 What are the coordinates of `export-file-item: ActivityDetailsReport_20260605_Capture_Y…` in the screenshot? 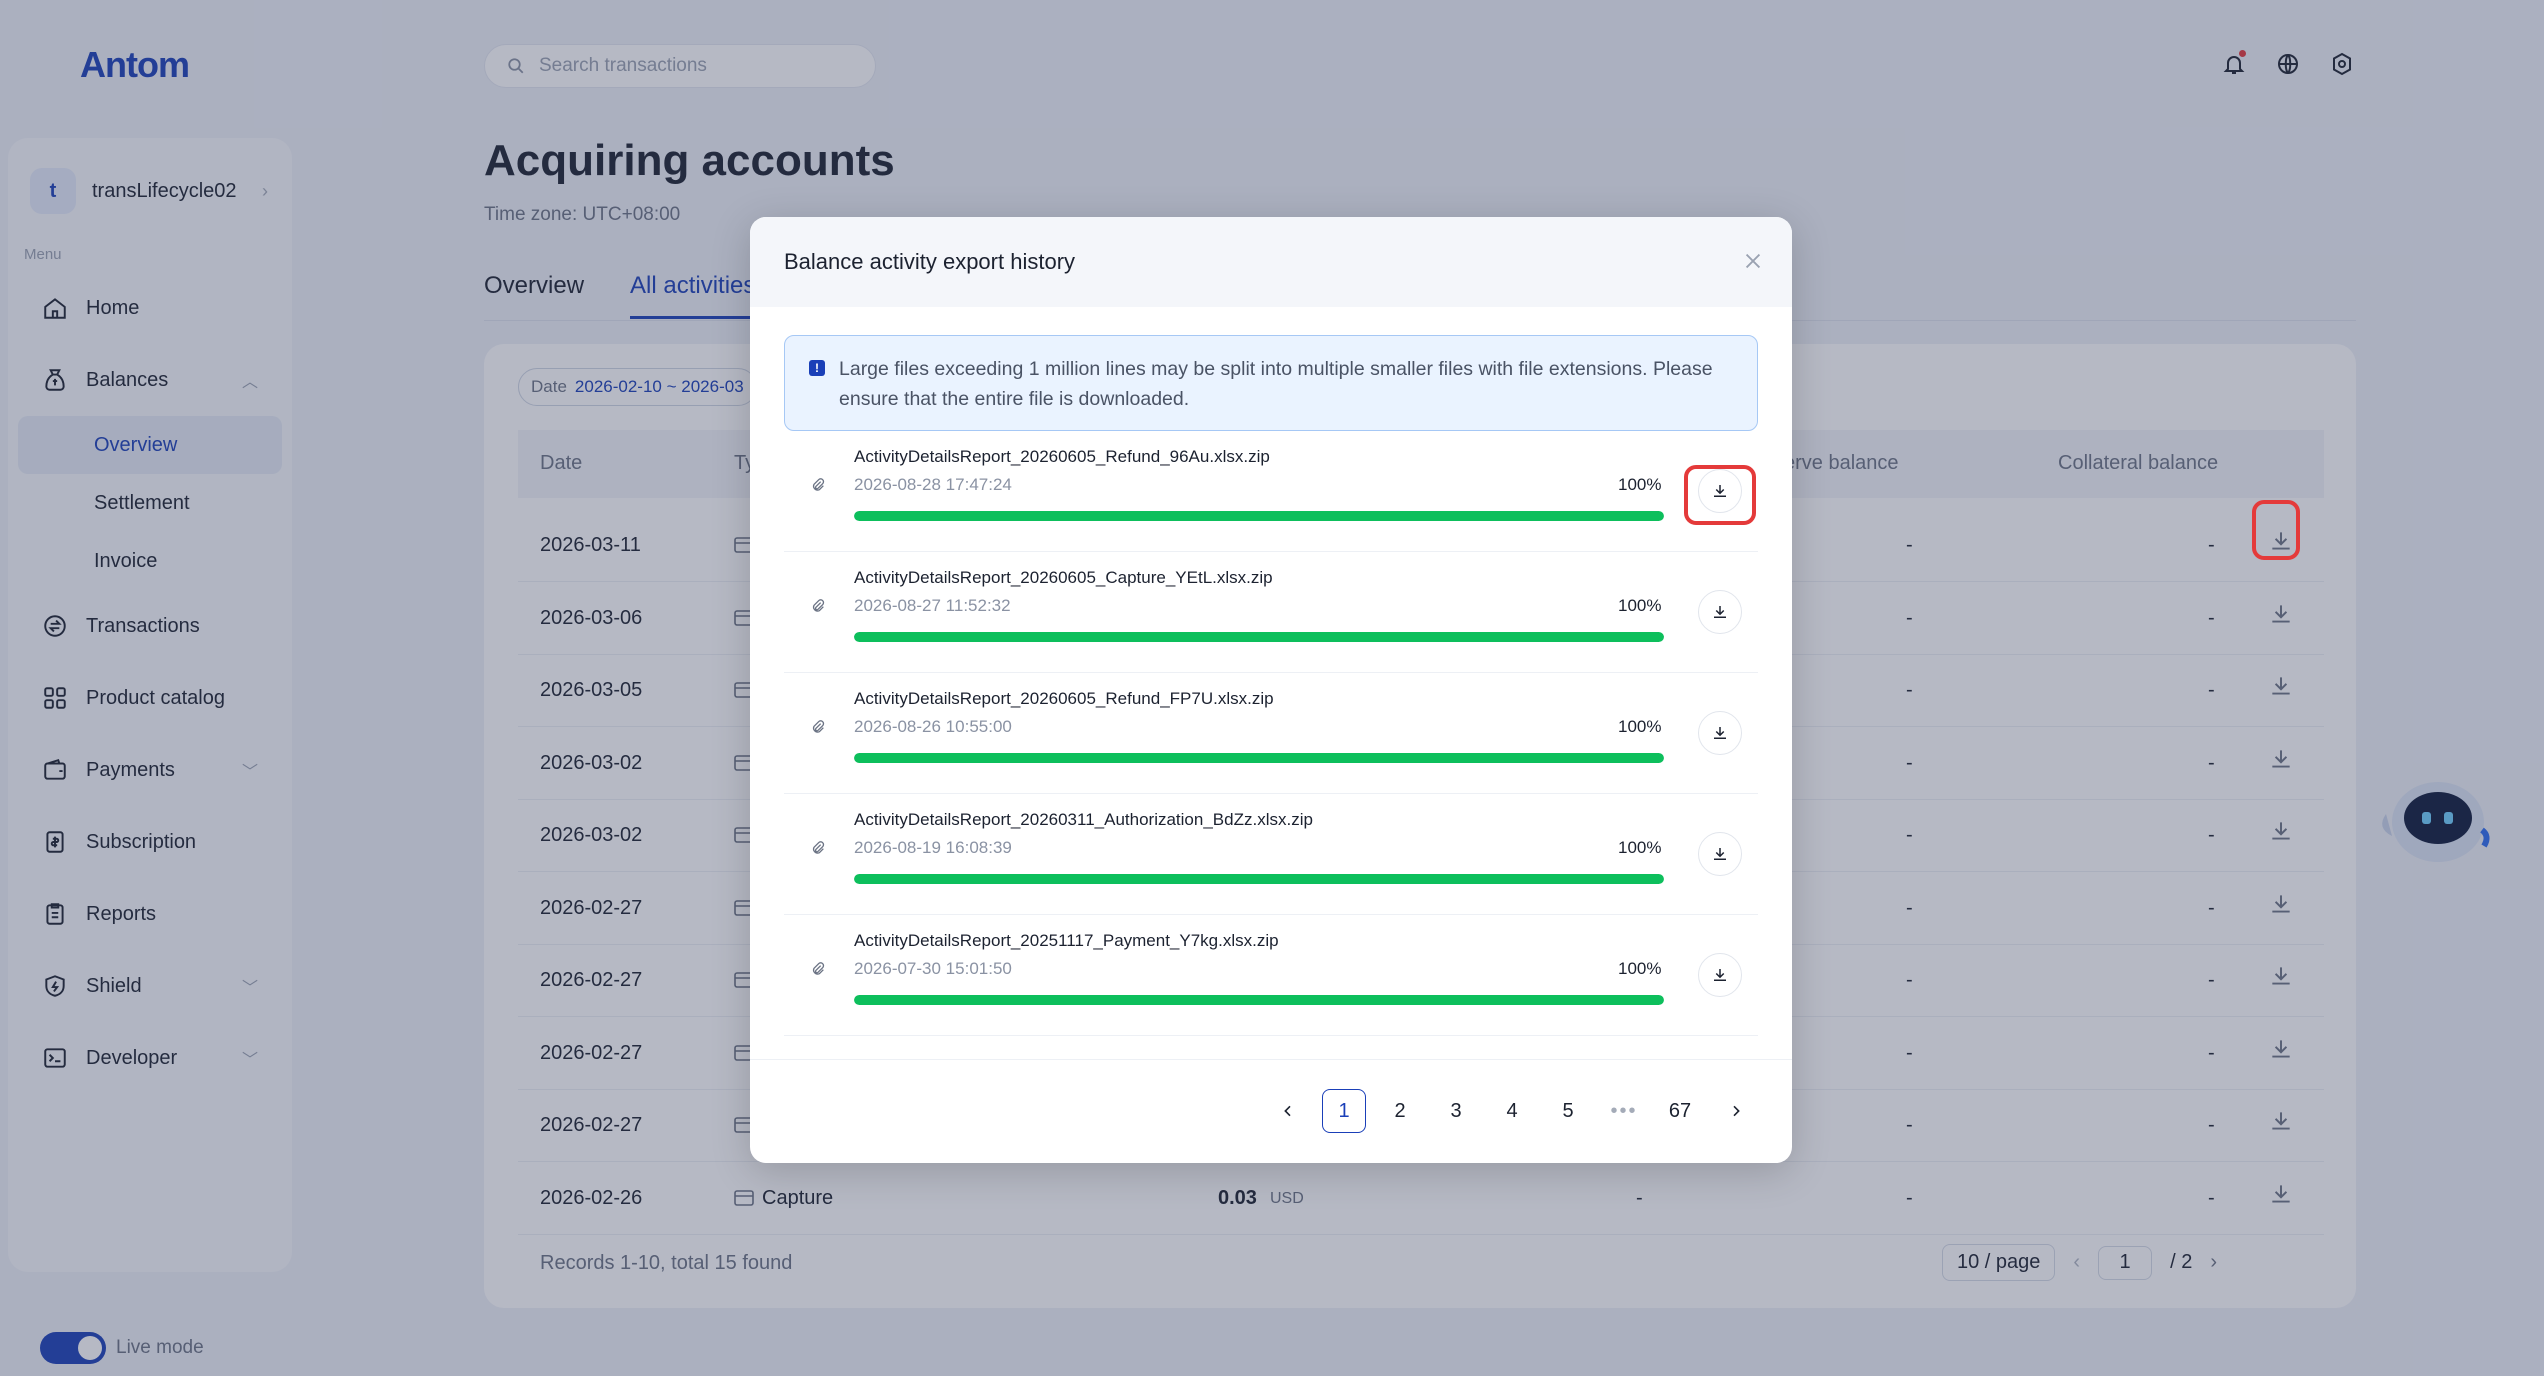 It's located at (1271, 612).